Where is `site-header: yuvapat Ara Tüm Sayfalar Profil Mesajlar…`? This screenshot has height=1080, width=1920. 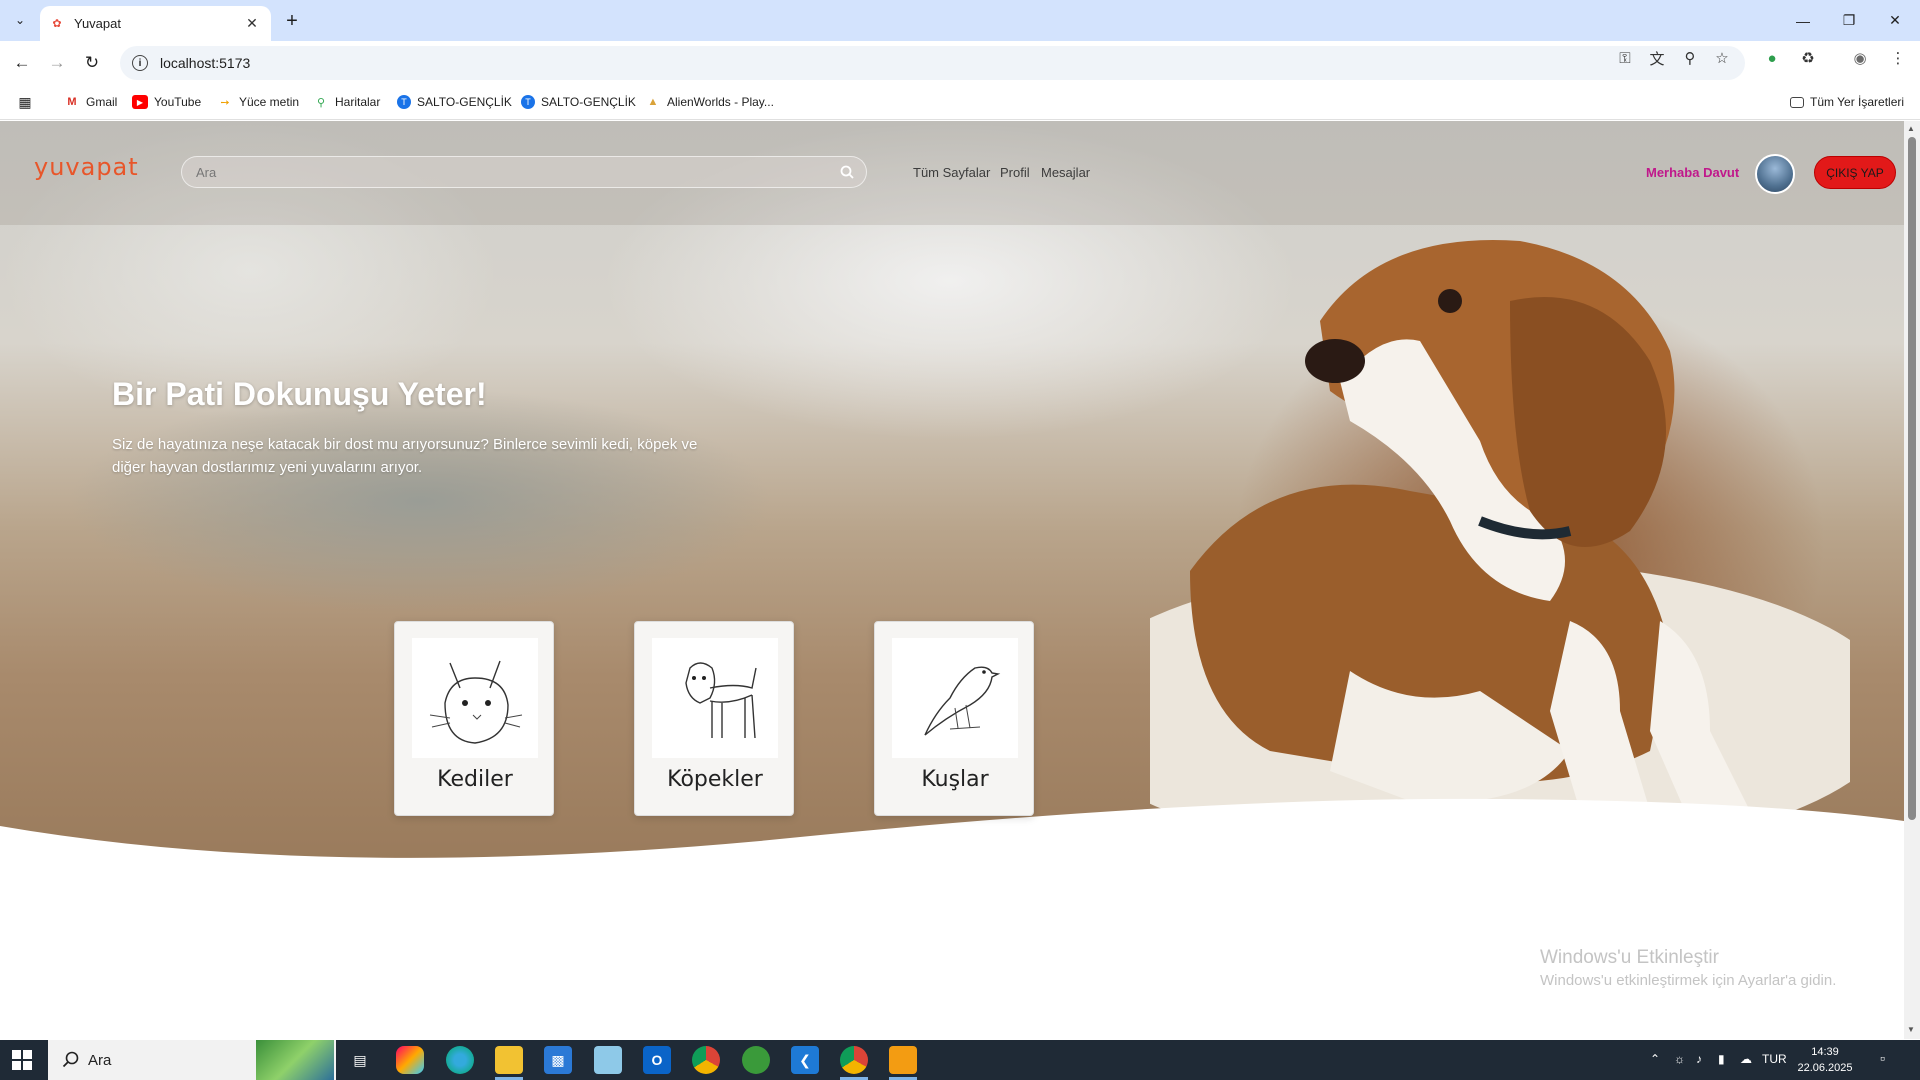
site-header: yuvapat Ara Tüm Sayfalar Profil Mesajlar… is located at coordinates (952, 173).